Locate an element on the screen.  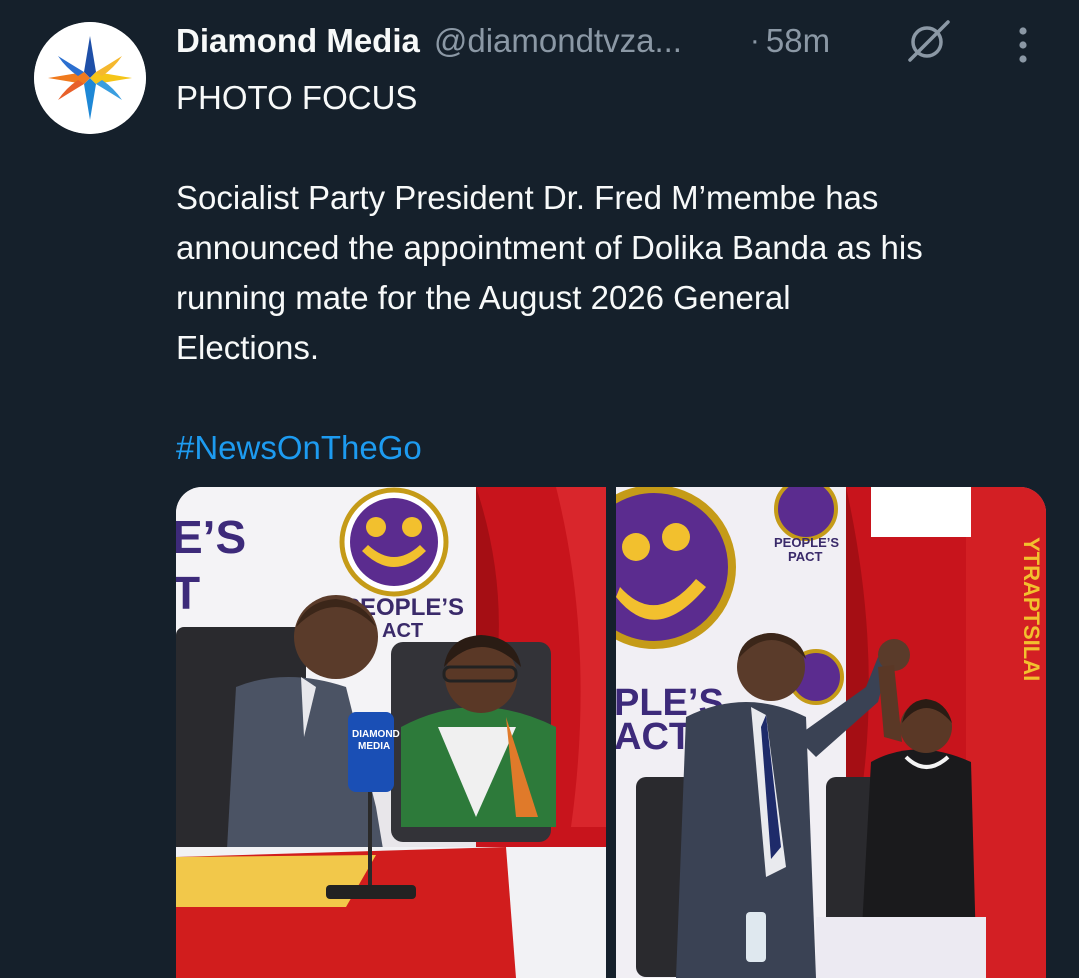
right-banner-text-2: ACT is located at coordinates (654, 737).